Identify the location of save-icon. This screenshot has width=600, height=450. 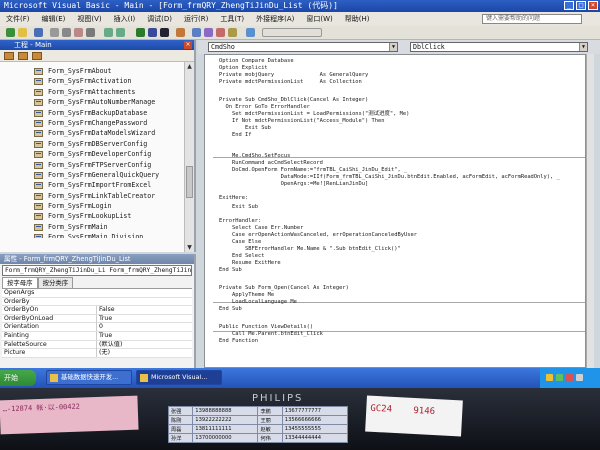
(38, 32).